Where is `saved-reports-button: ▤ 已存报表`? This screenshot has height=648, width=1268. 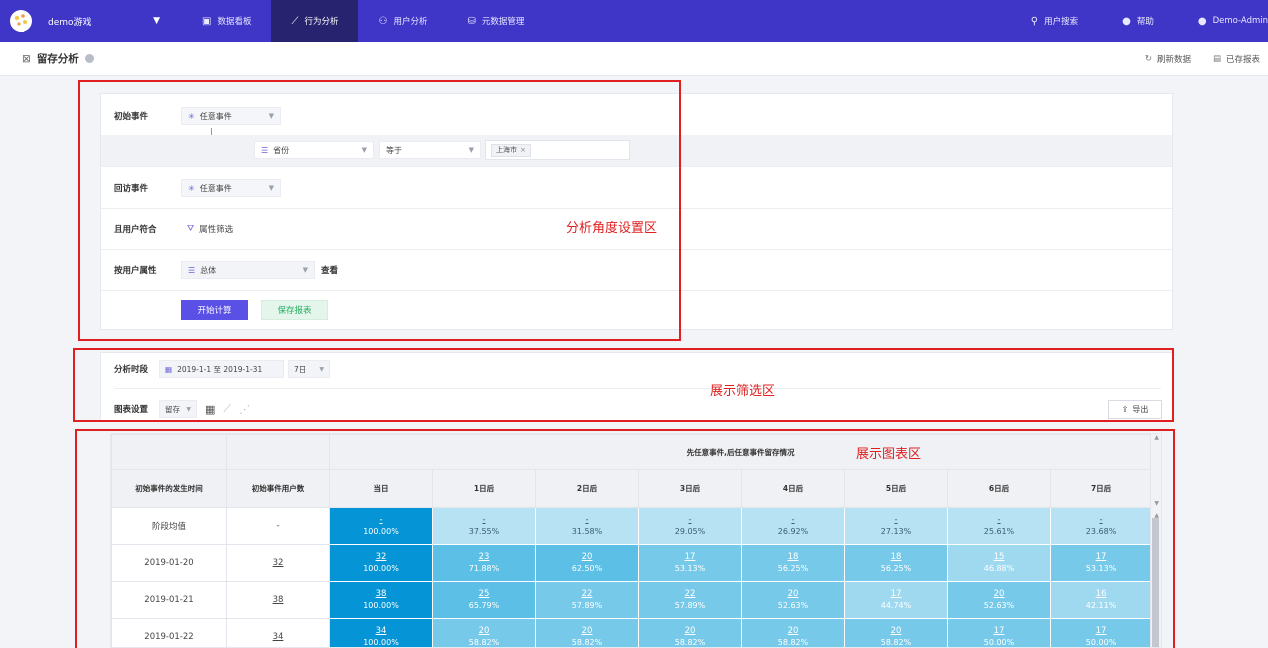
saved-reports-button: ▤ 已存报表 is located at coordinates (1236, 59).